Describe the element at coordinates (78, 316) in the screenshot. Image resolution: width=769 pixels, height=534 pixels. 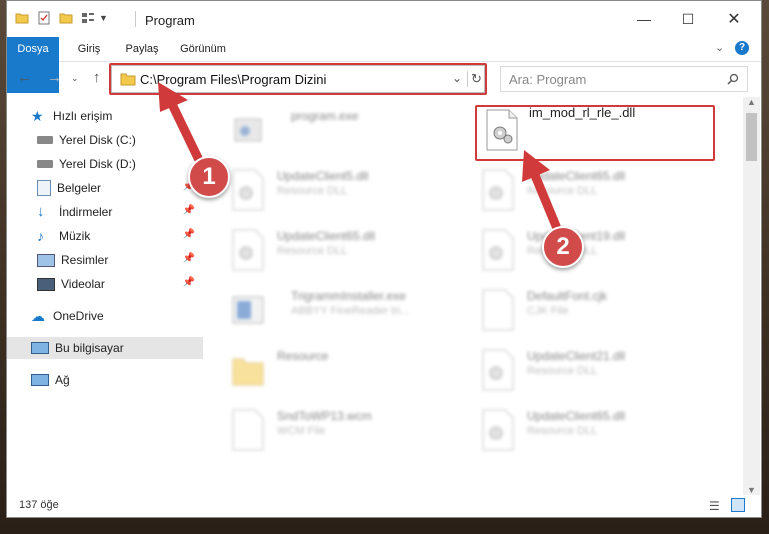
I see `sidebar-item-label: OneDrive` at that location.